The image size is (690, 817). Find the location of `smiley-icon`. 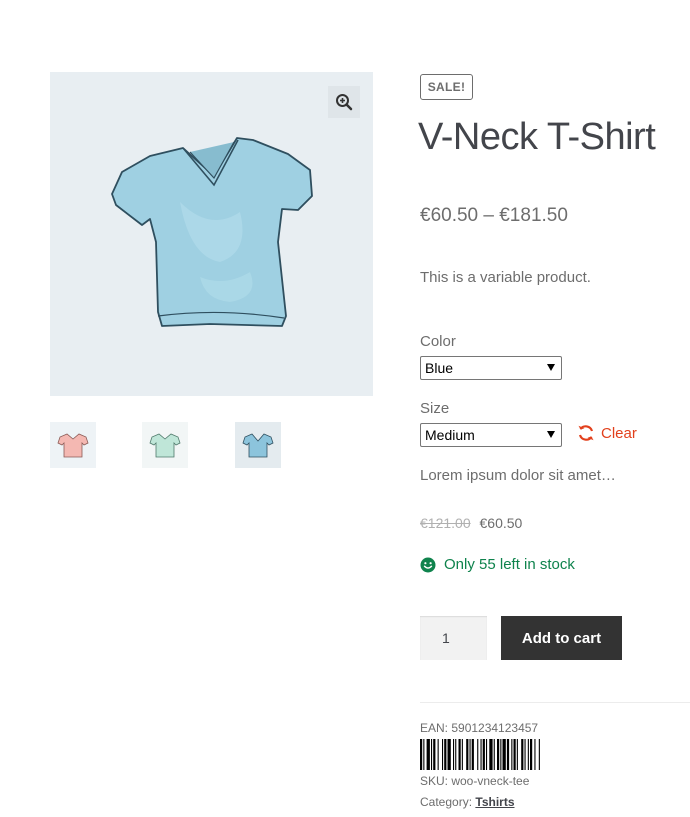

smiley-icon is located at coordinates (428, 564).